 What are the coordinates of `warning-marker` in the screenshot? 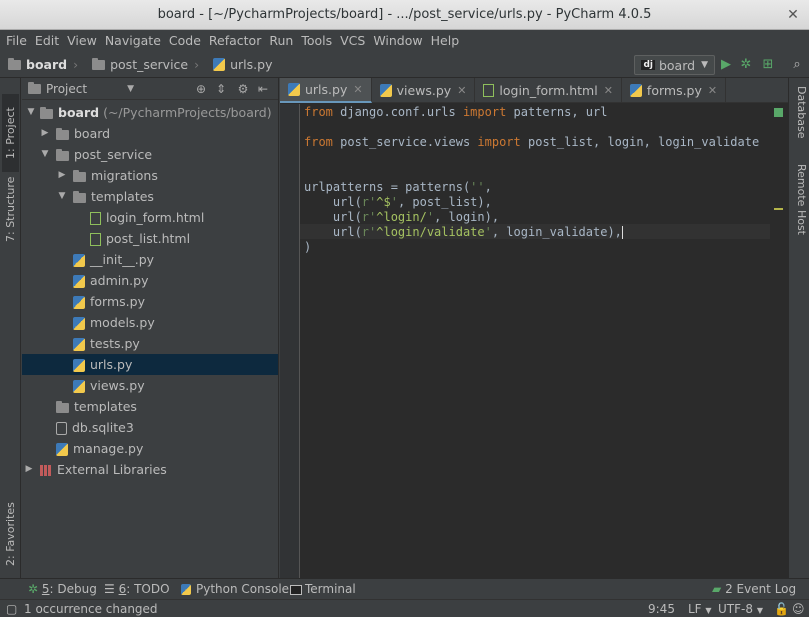 It's located at (778, 209).